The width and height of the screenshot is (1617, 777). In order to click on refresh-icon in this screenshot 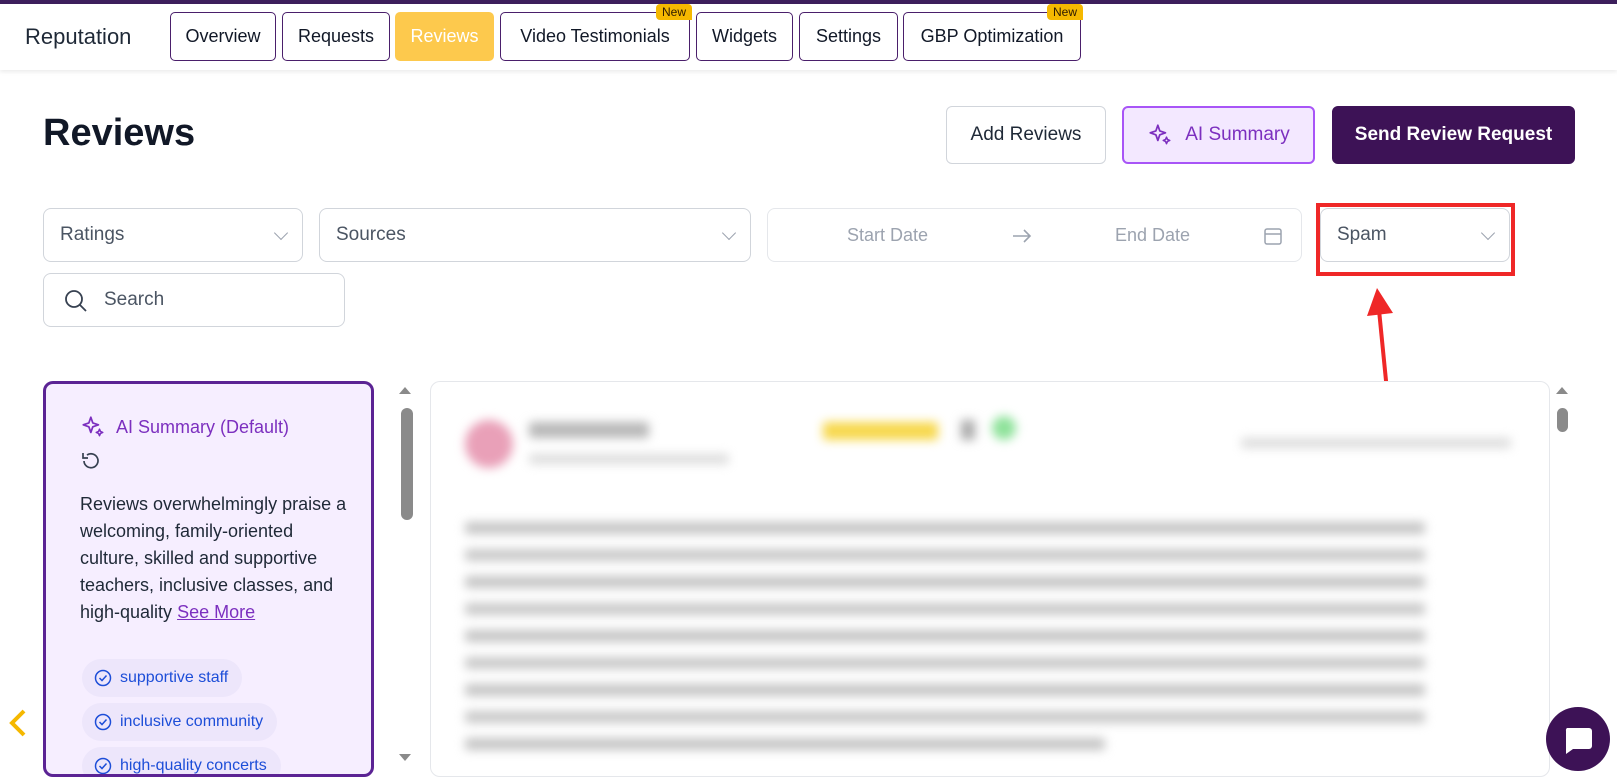, I will do `click(91, 461)`.